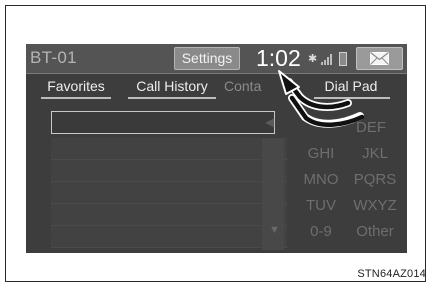 Image resolution: width=432 pixels, height=288 pixels. Describe the element at coordinates (391, 274) in the screenshot. I see `figure-code: STN64AZ014` at that location.